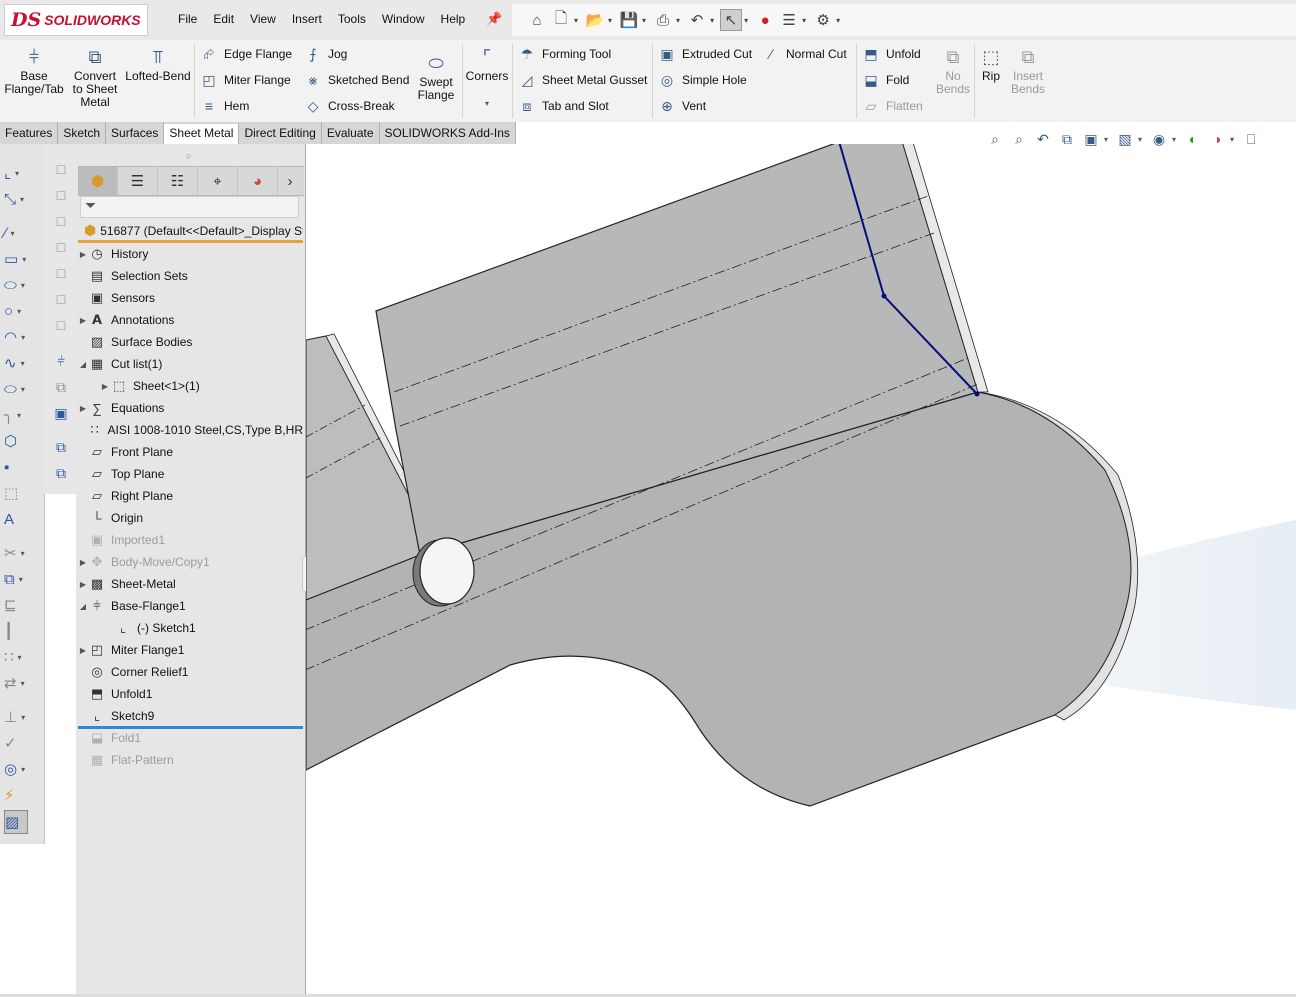 This screenshot has height=997, width=1296. What do you see at coordinates (290, 181) in the screenshot?
I see `more-tabs-chevron-icon: ›` at bounding box center [290, 181].